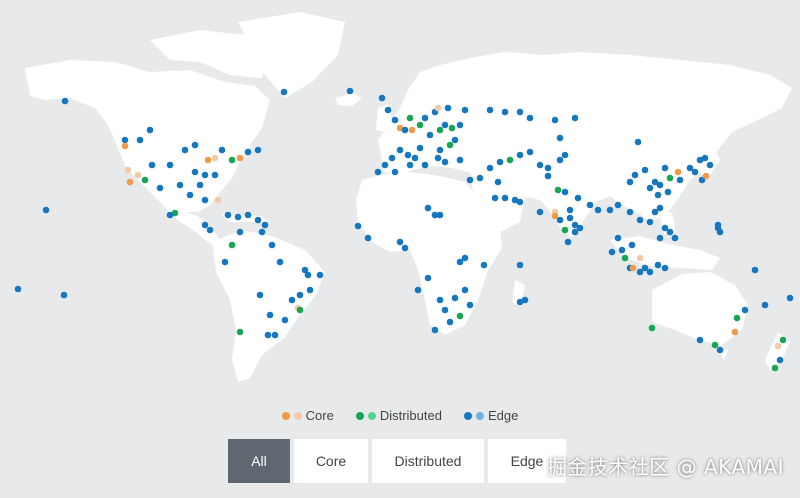 The image size is (800, 498). I want to click on legend-edge: Edge, so click(491, 415).